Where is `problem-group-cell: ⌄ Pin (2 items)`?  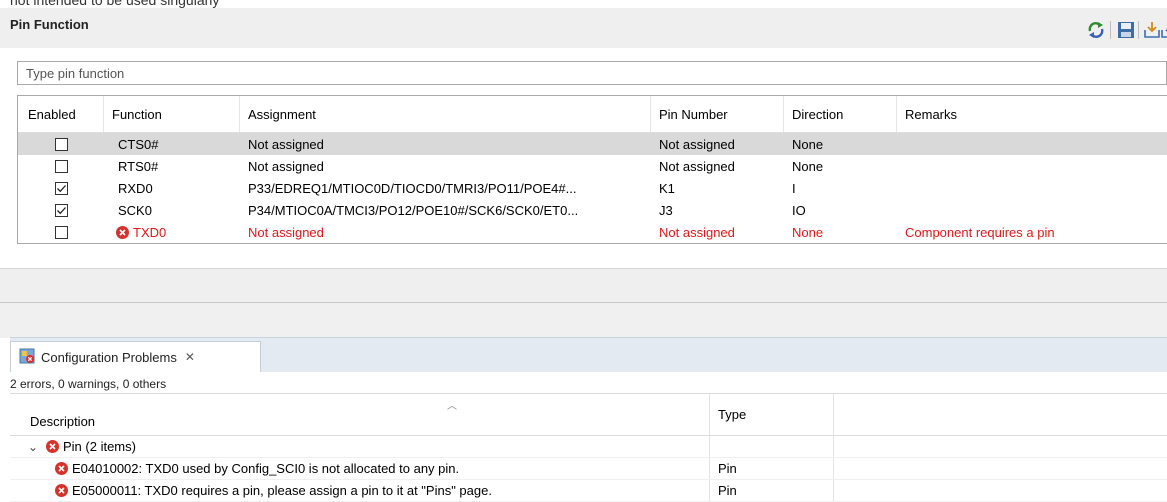 problem-group-cell: ⌄ Pin (2 items) is located at coordinates (360, 446).